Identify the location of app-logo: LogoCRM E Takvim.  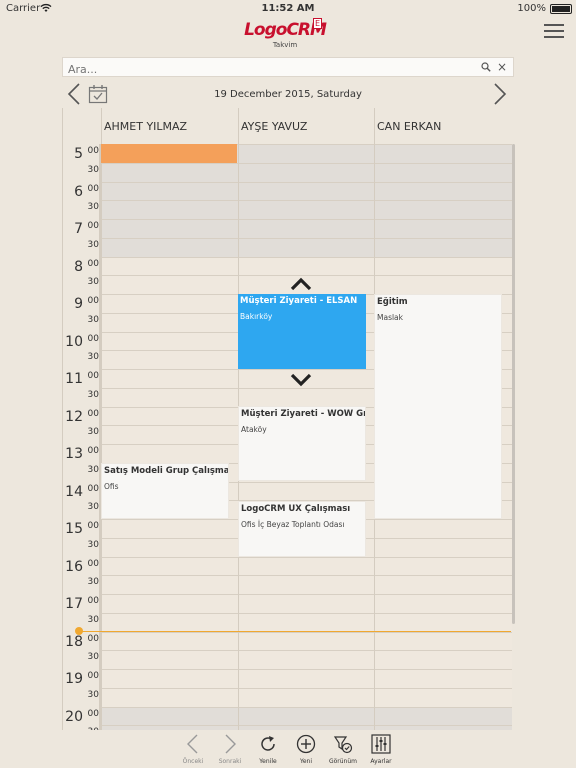
(285, 34).